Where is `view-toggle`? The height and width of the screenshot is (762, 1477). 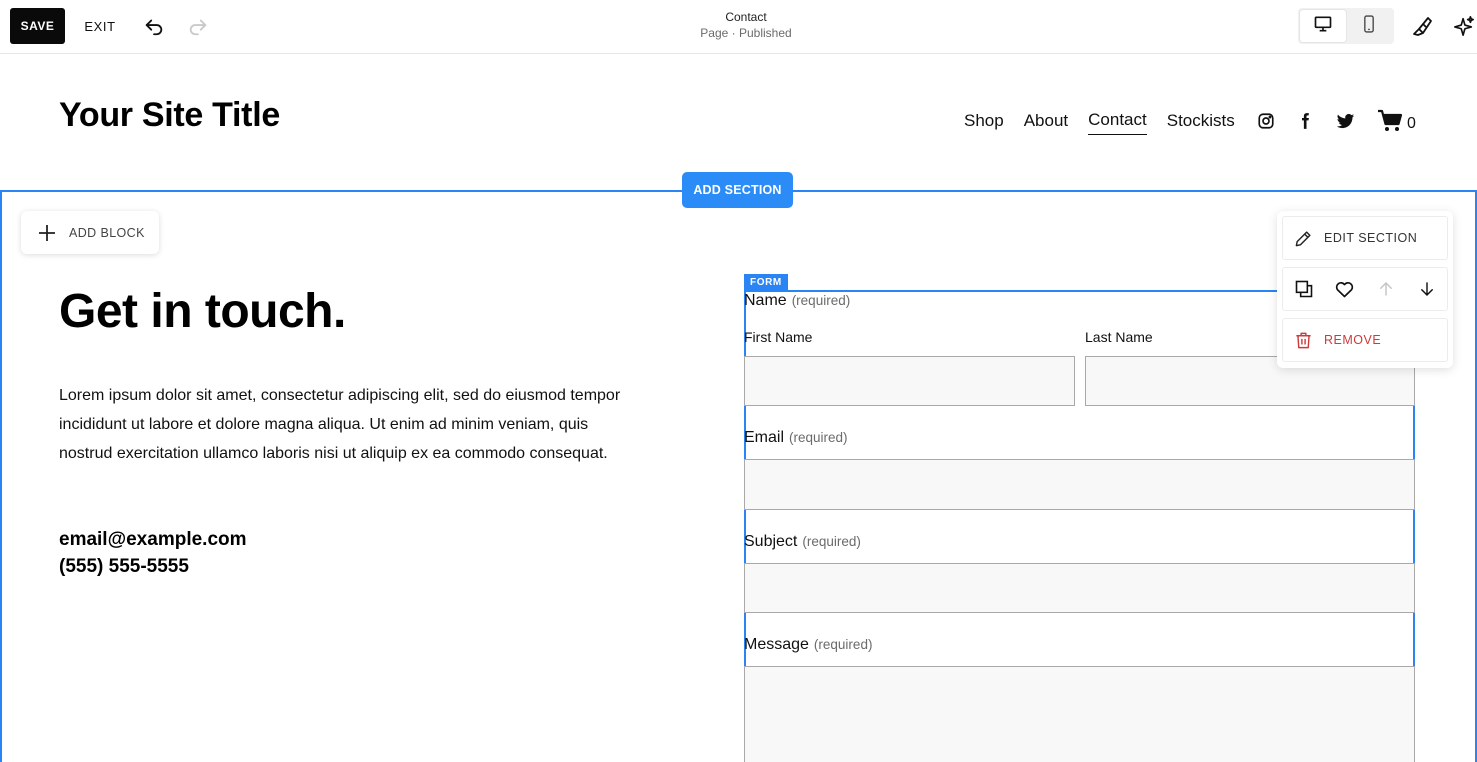
view-toggle is located at coordinates (1346, 26).